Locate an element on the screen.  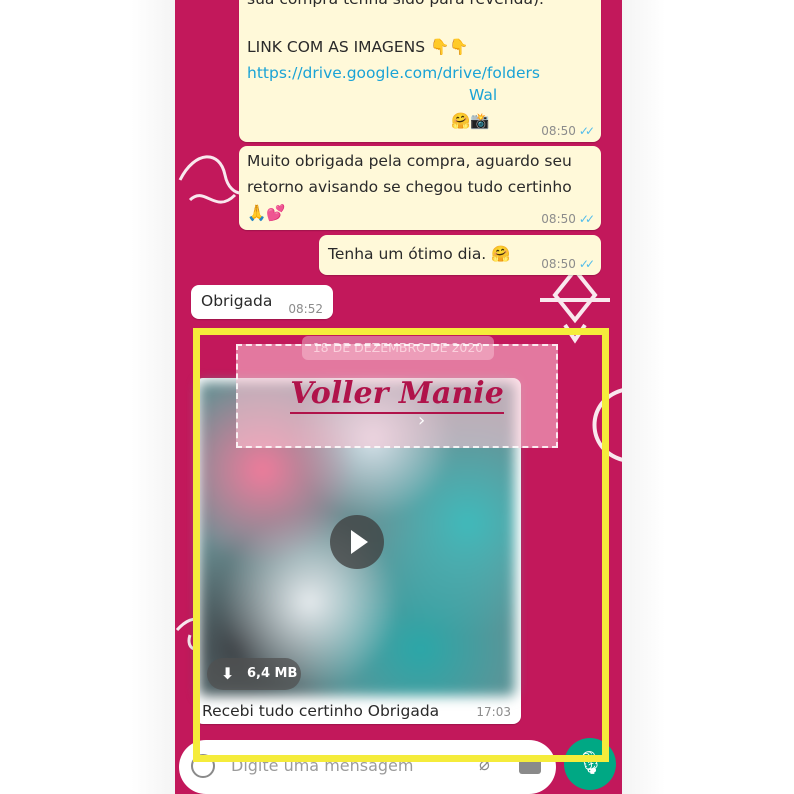
message-input-bar: Digite uma mensagem ⌀ is located at coordinates (367, 767).